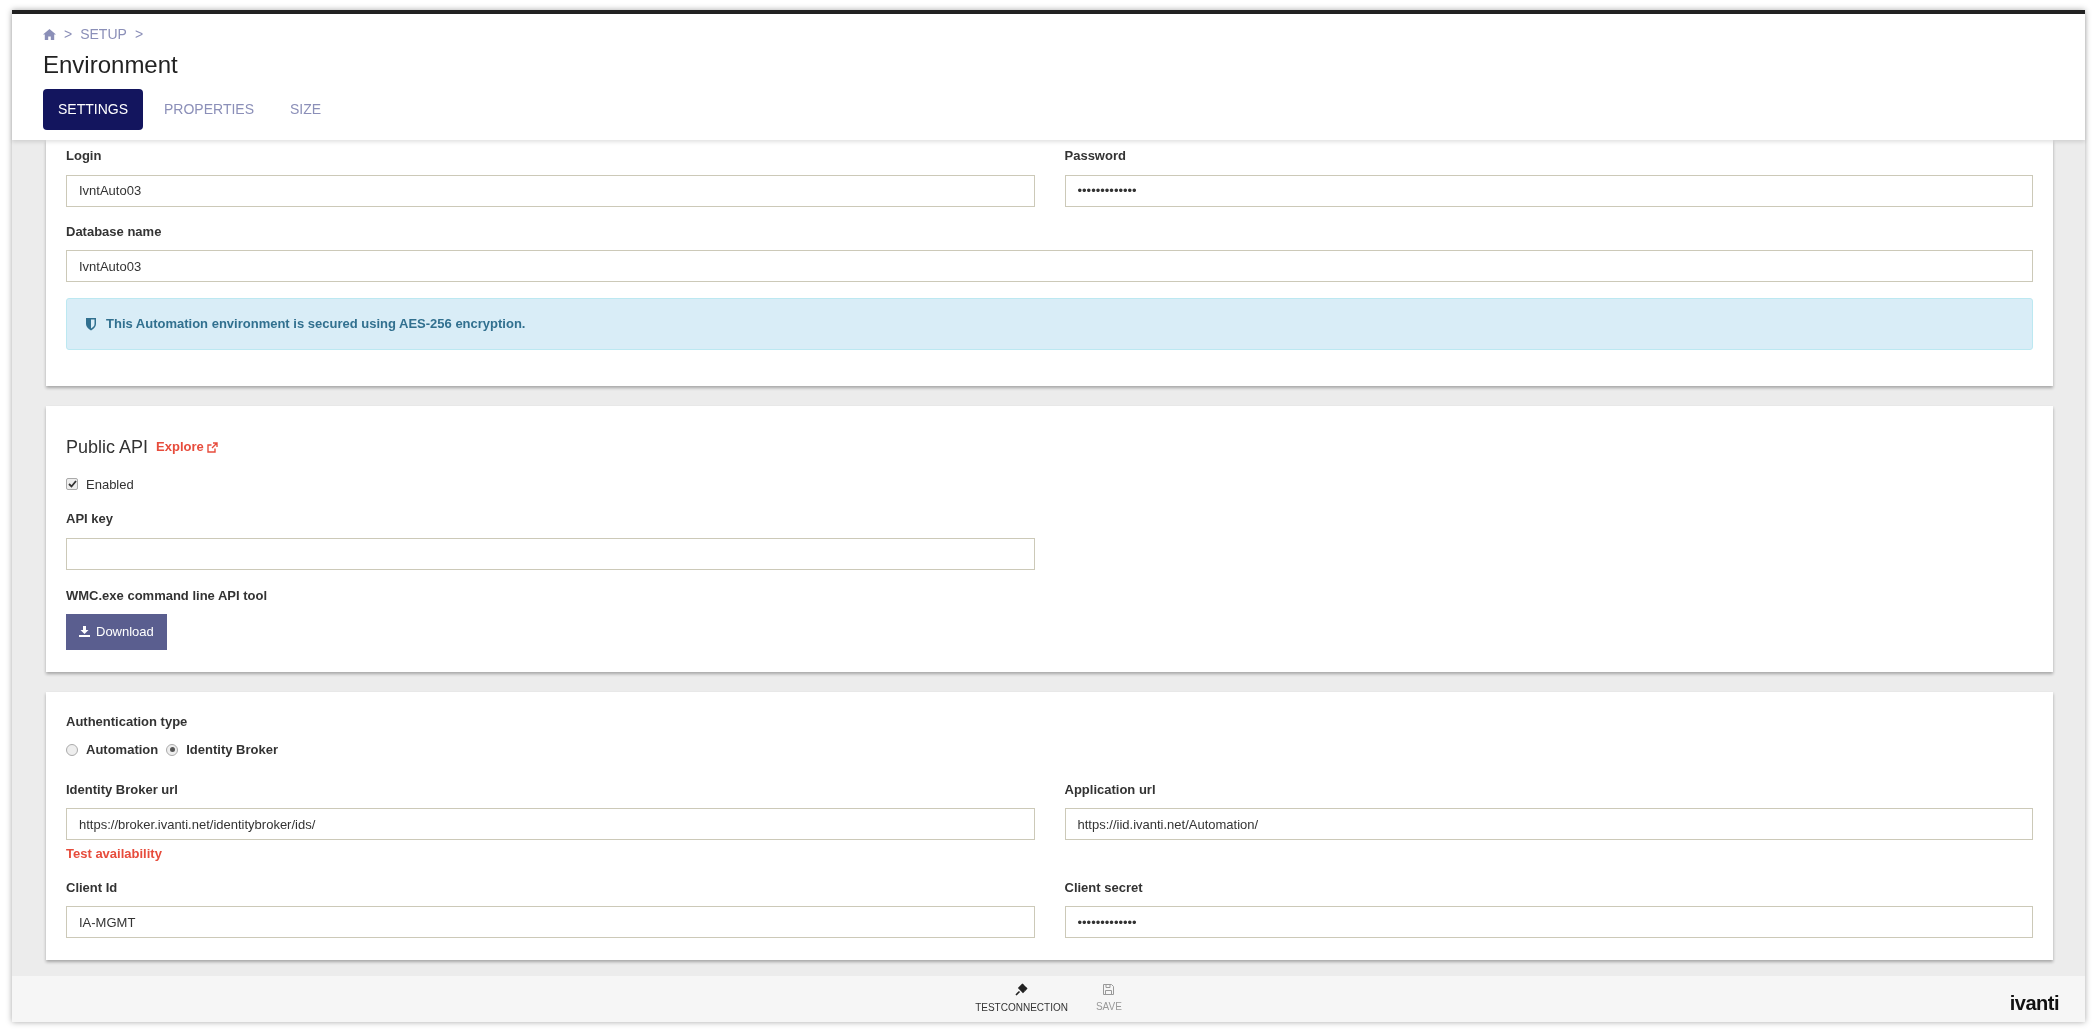 The width and height of the screenshot is (2096, 1031). Describe the element at coordinates (1548, 824) in the screenshot. I see `input-field: https://iid.ivanti.net/Automation/` at that location.